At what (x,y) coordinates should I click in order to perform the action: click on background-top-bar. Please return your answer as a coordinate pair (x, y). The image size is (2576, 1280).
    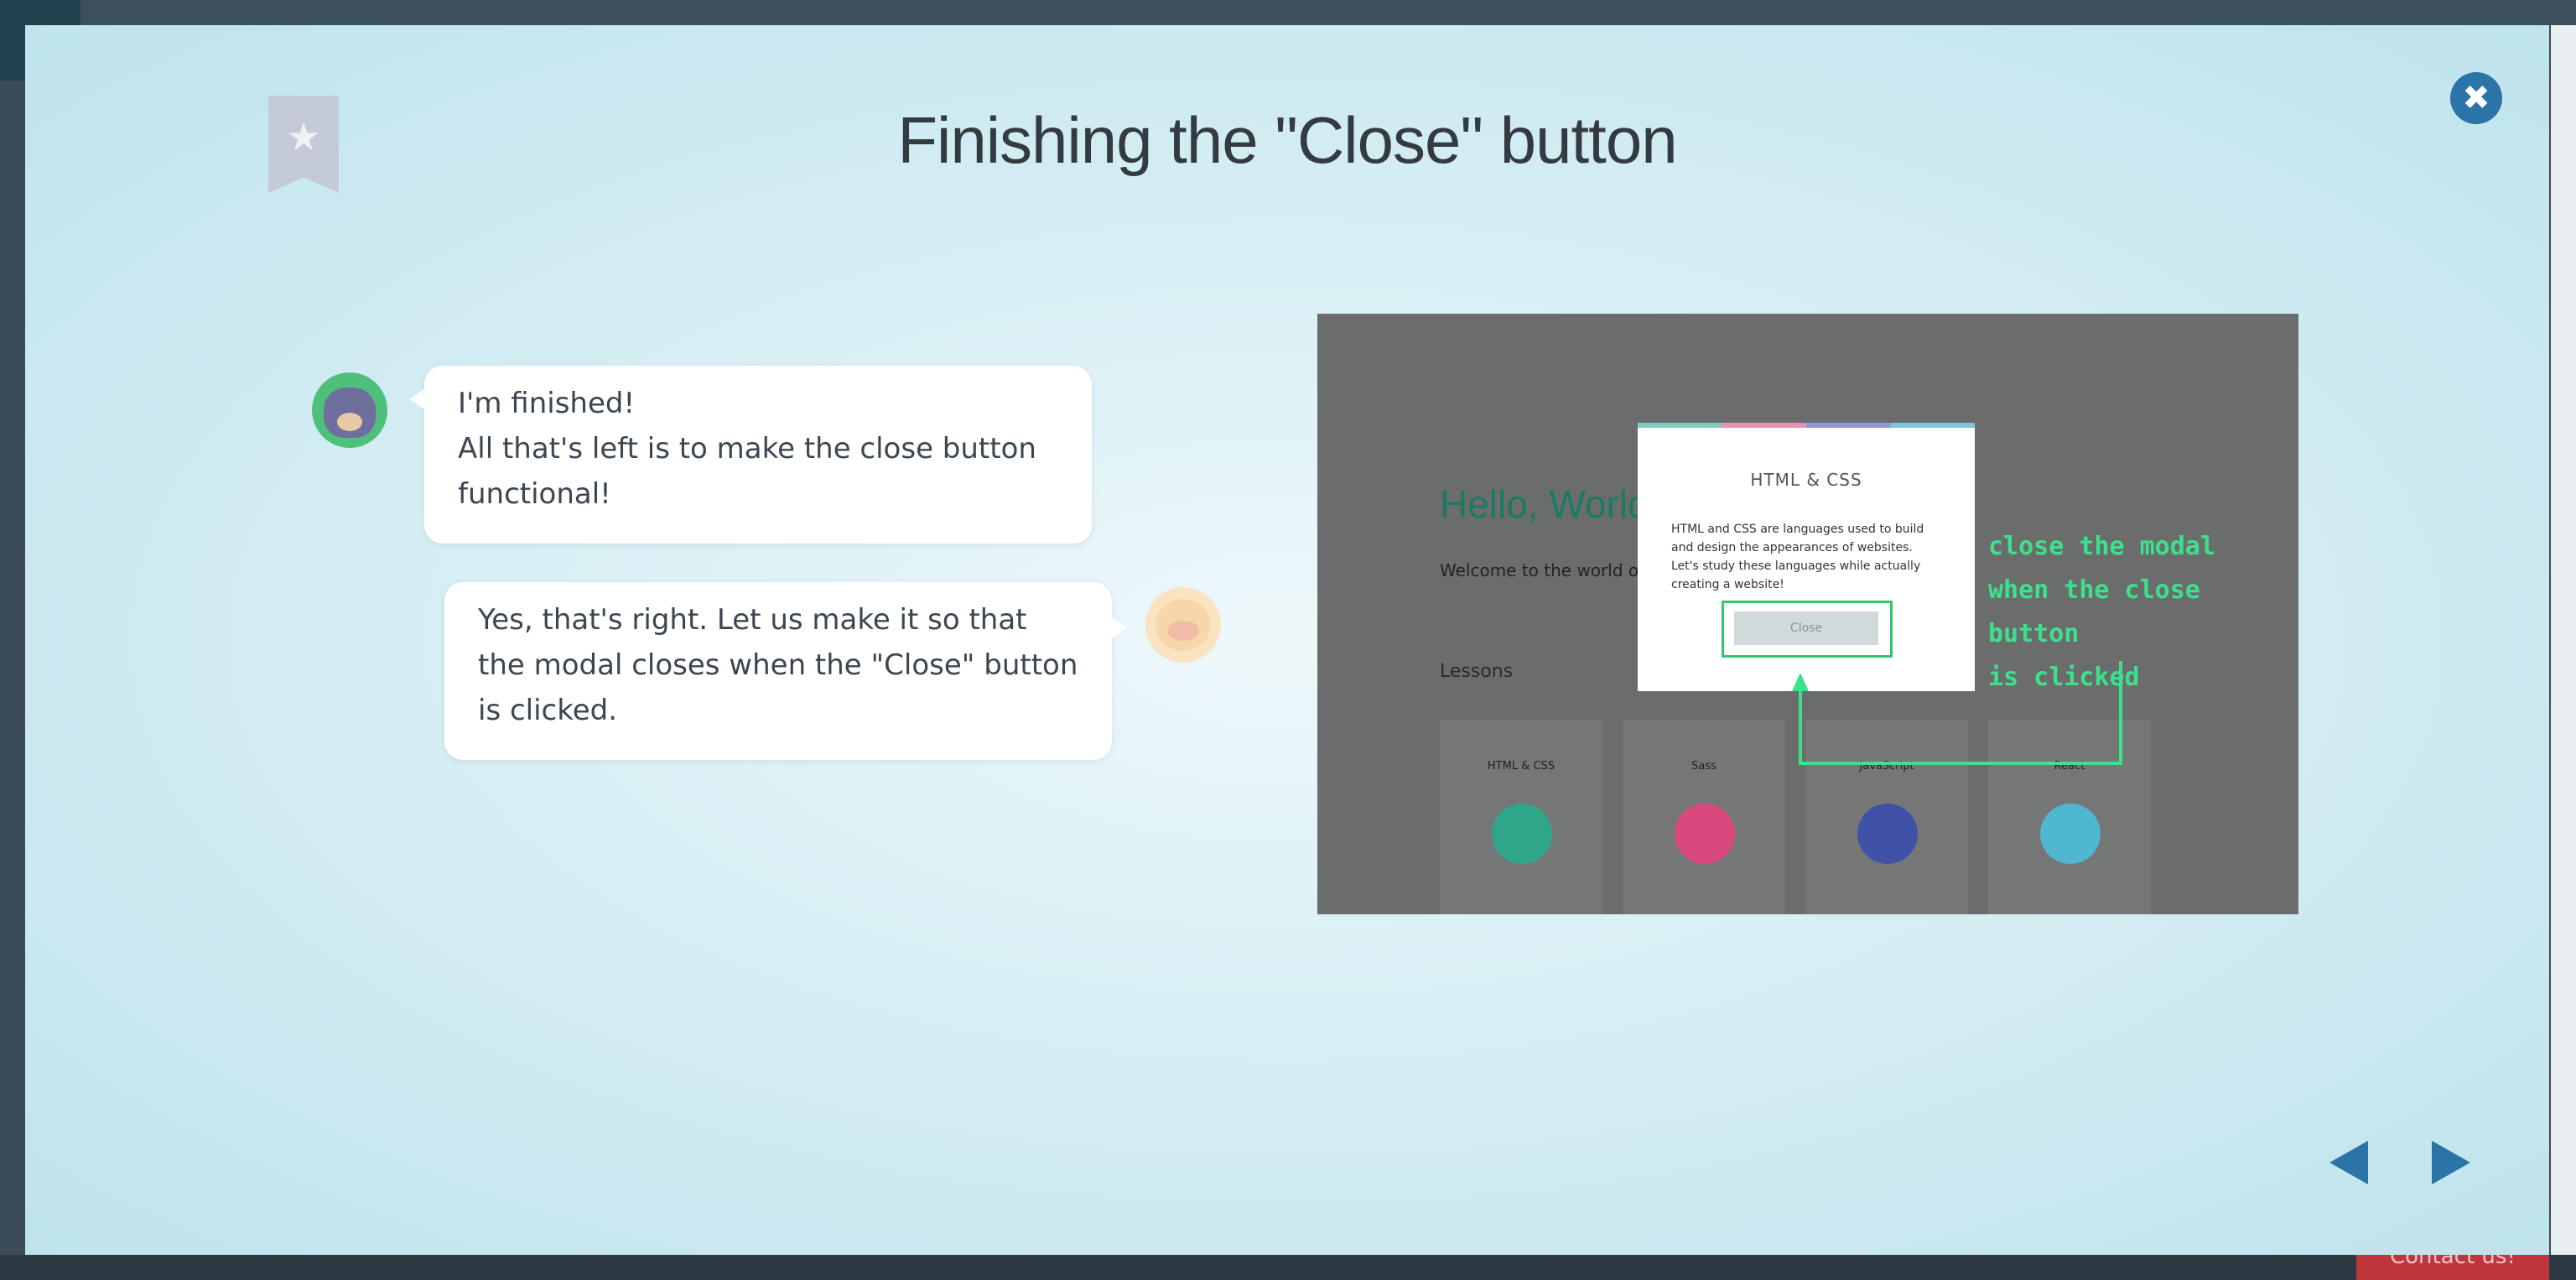
    Looking at the image, I should click on (1288, 12).